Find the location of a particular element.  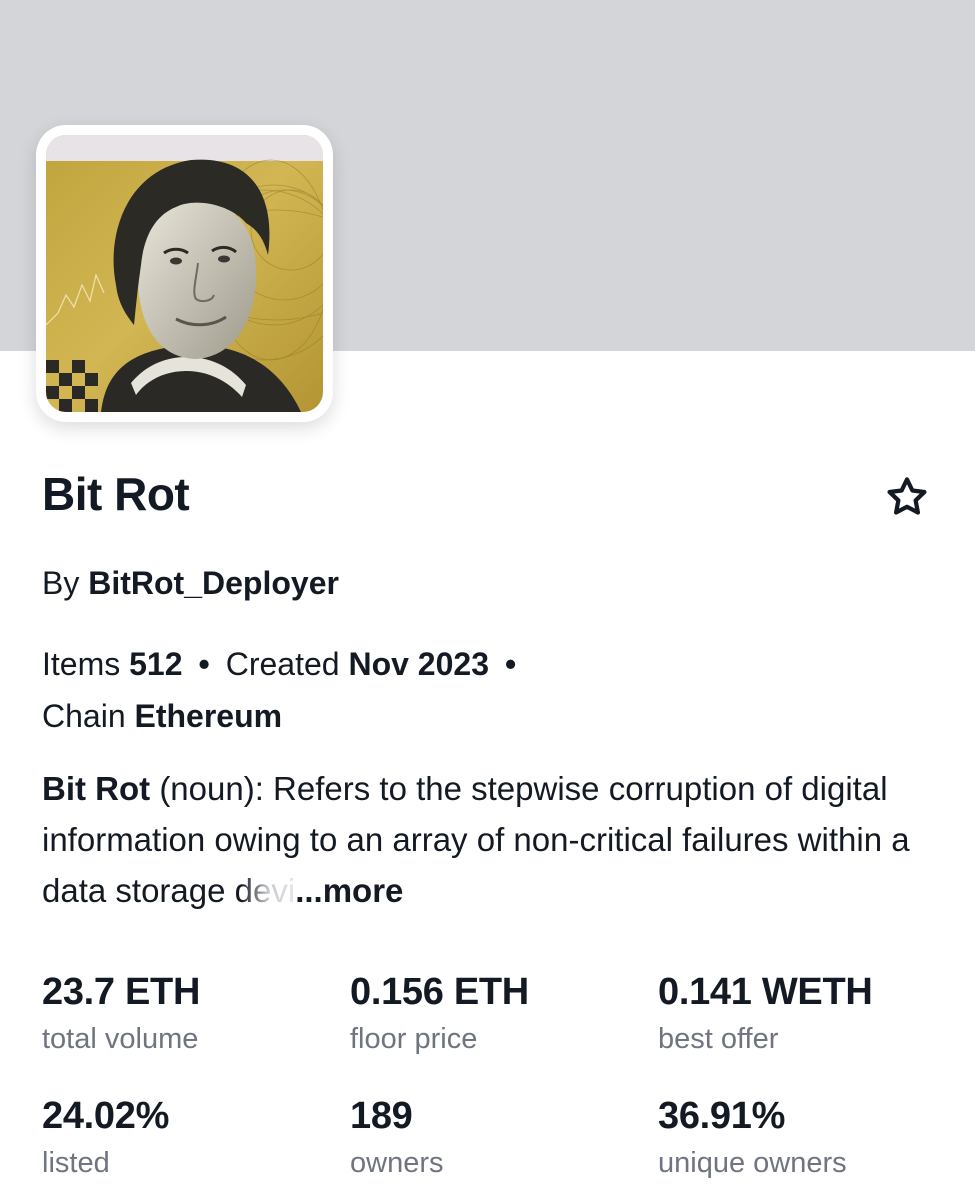

collection-avatar is located at coordinates (184, 273).